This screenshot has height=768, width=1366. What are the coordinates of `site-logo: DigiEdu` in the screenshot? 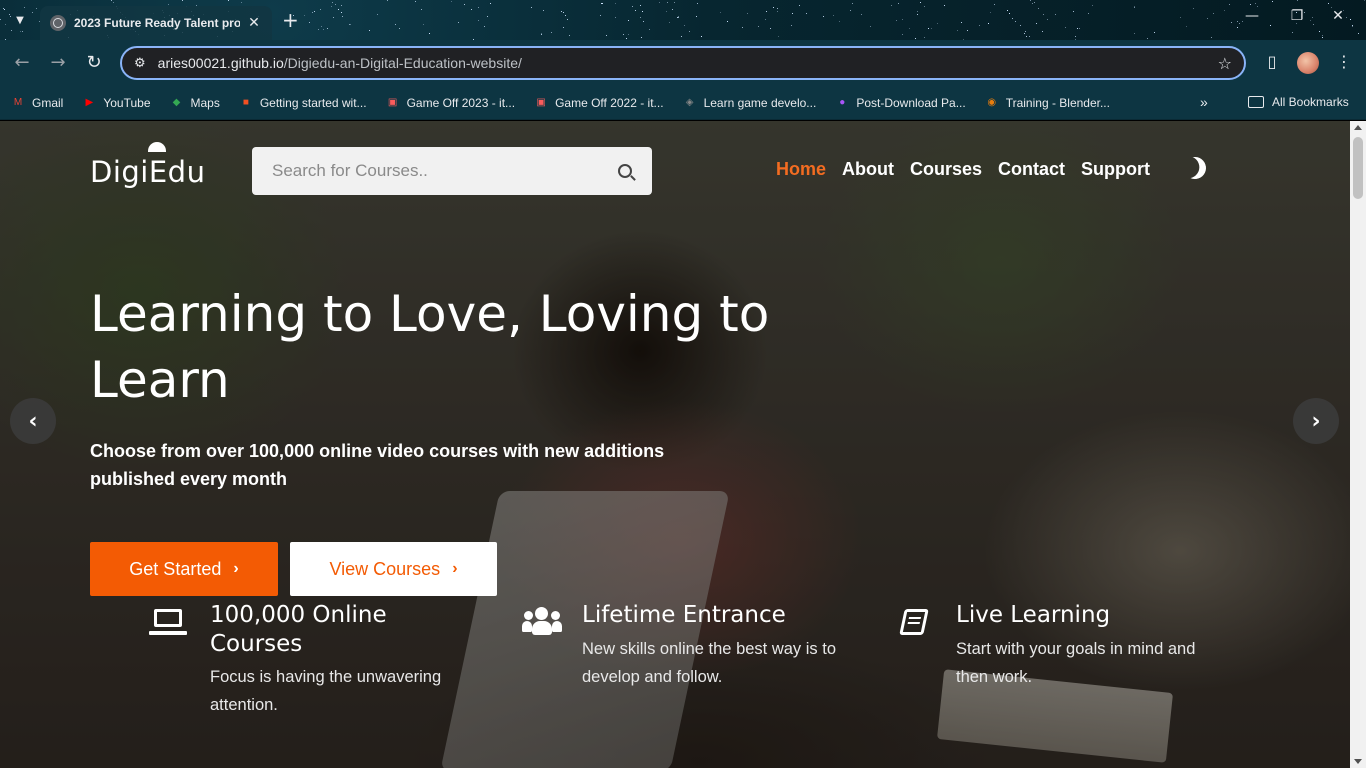 It's located at (147, 172).